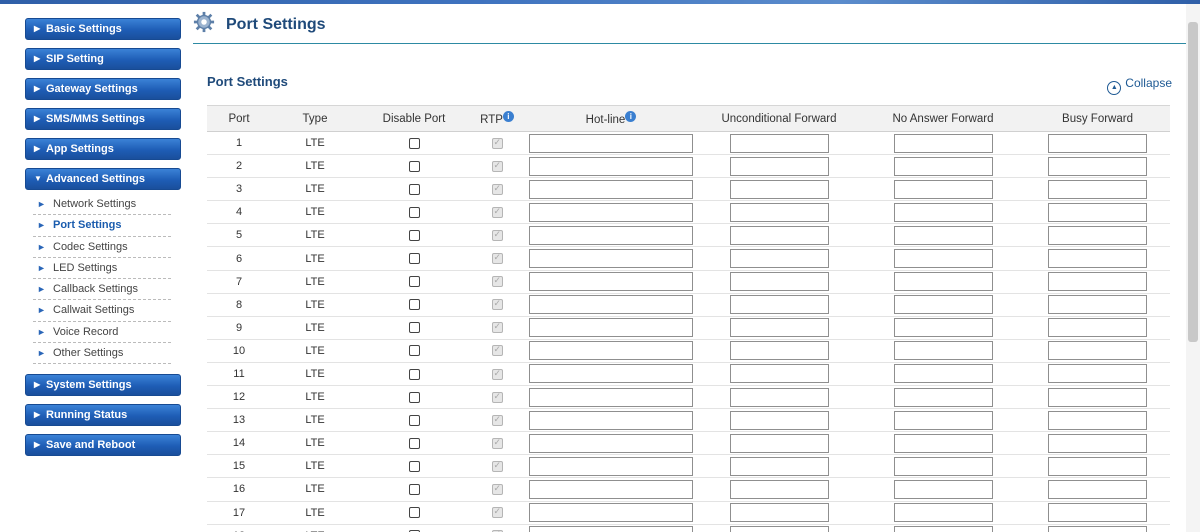  I want to click on nav-sms-mms-settings: ▶ SMS/MMS Settings, so click(103, 119).